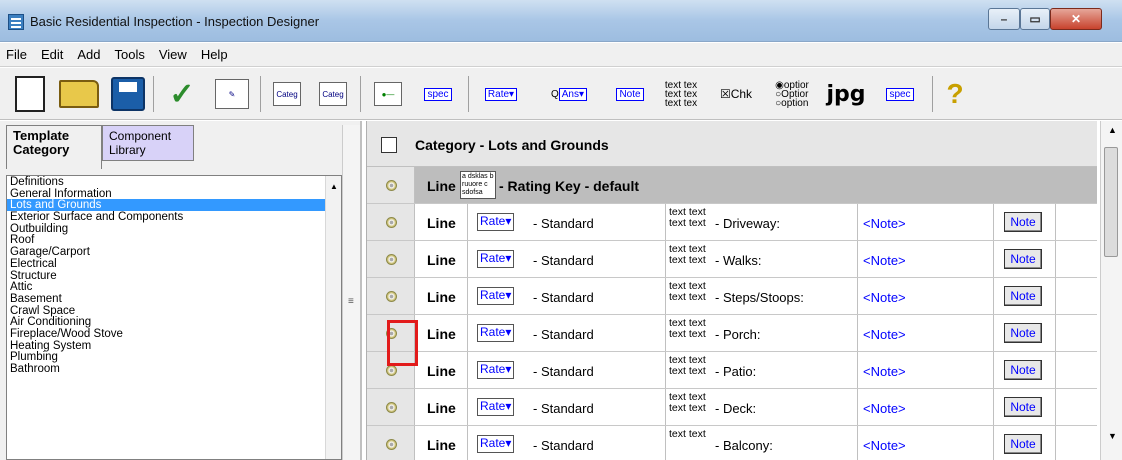 This screenshot has width=1122, height=460. What do you see at coordinates (736, 94) in the screenshot?
I see `add-checkbox-button: ☒Chk` at bounding box center [736, 94].